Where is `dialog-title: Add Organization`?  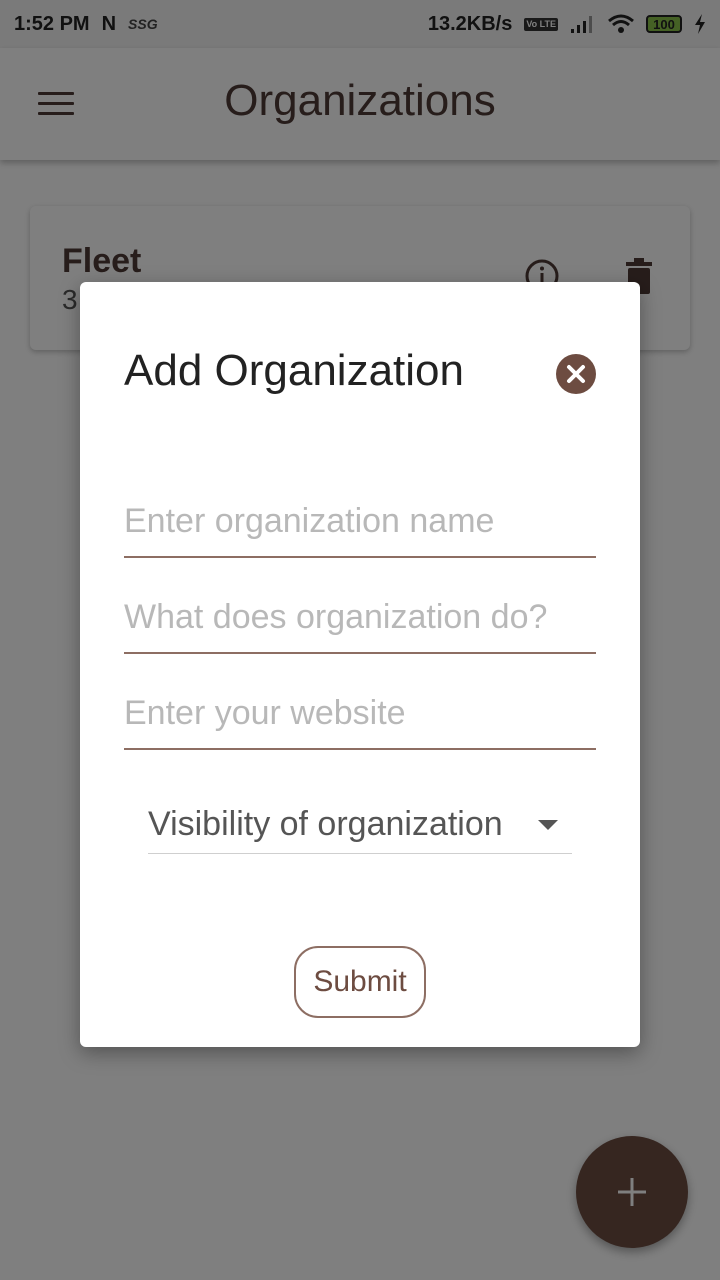
dialog-title: Add Organization is located at coordinates (294, 370).